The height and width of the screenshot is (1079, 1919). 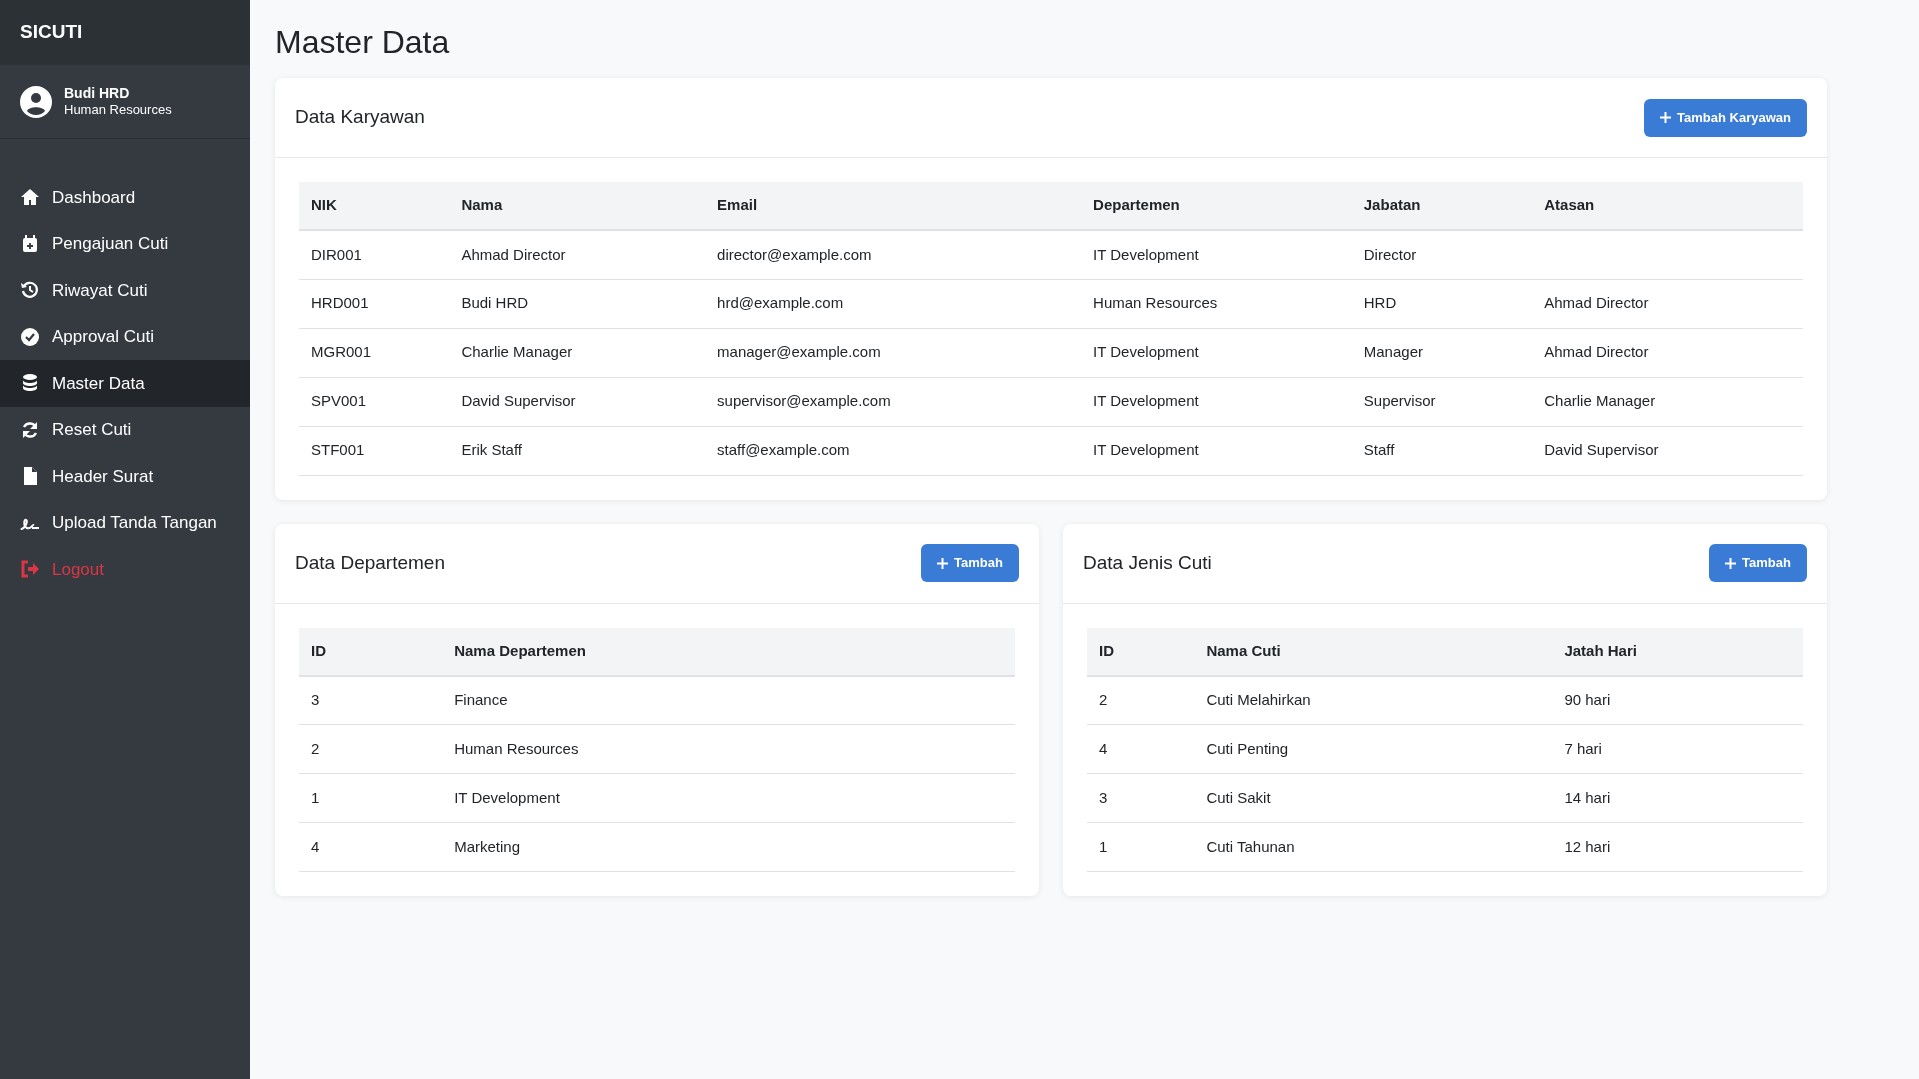 What do you see at coordinates (97, 93) in the screenshot?
I see `user-name: Budi HRD` at bounding box center [97, 93].